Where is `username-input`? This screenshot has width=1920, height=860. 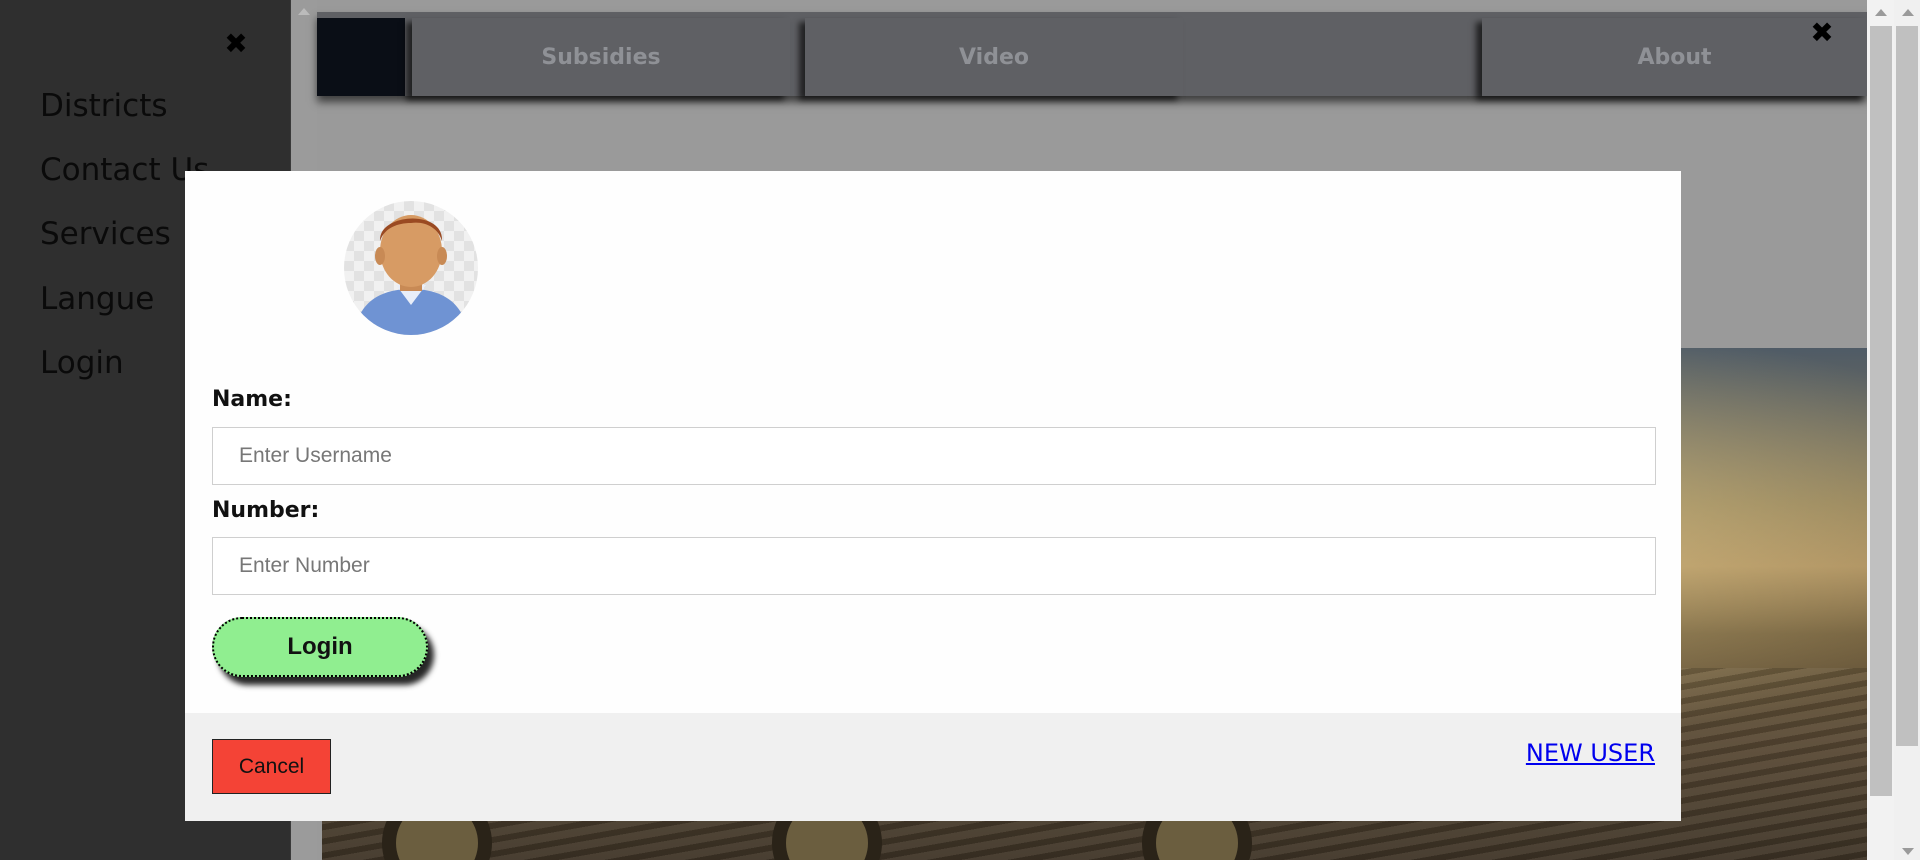
username-input is located at coordinates (934, 456).